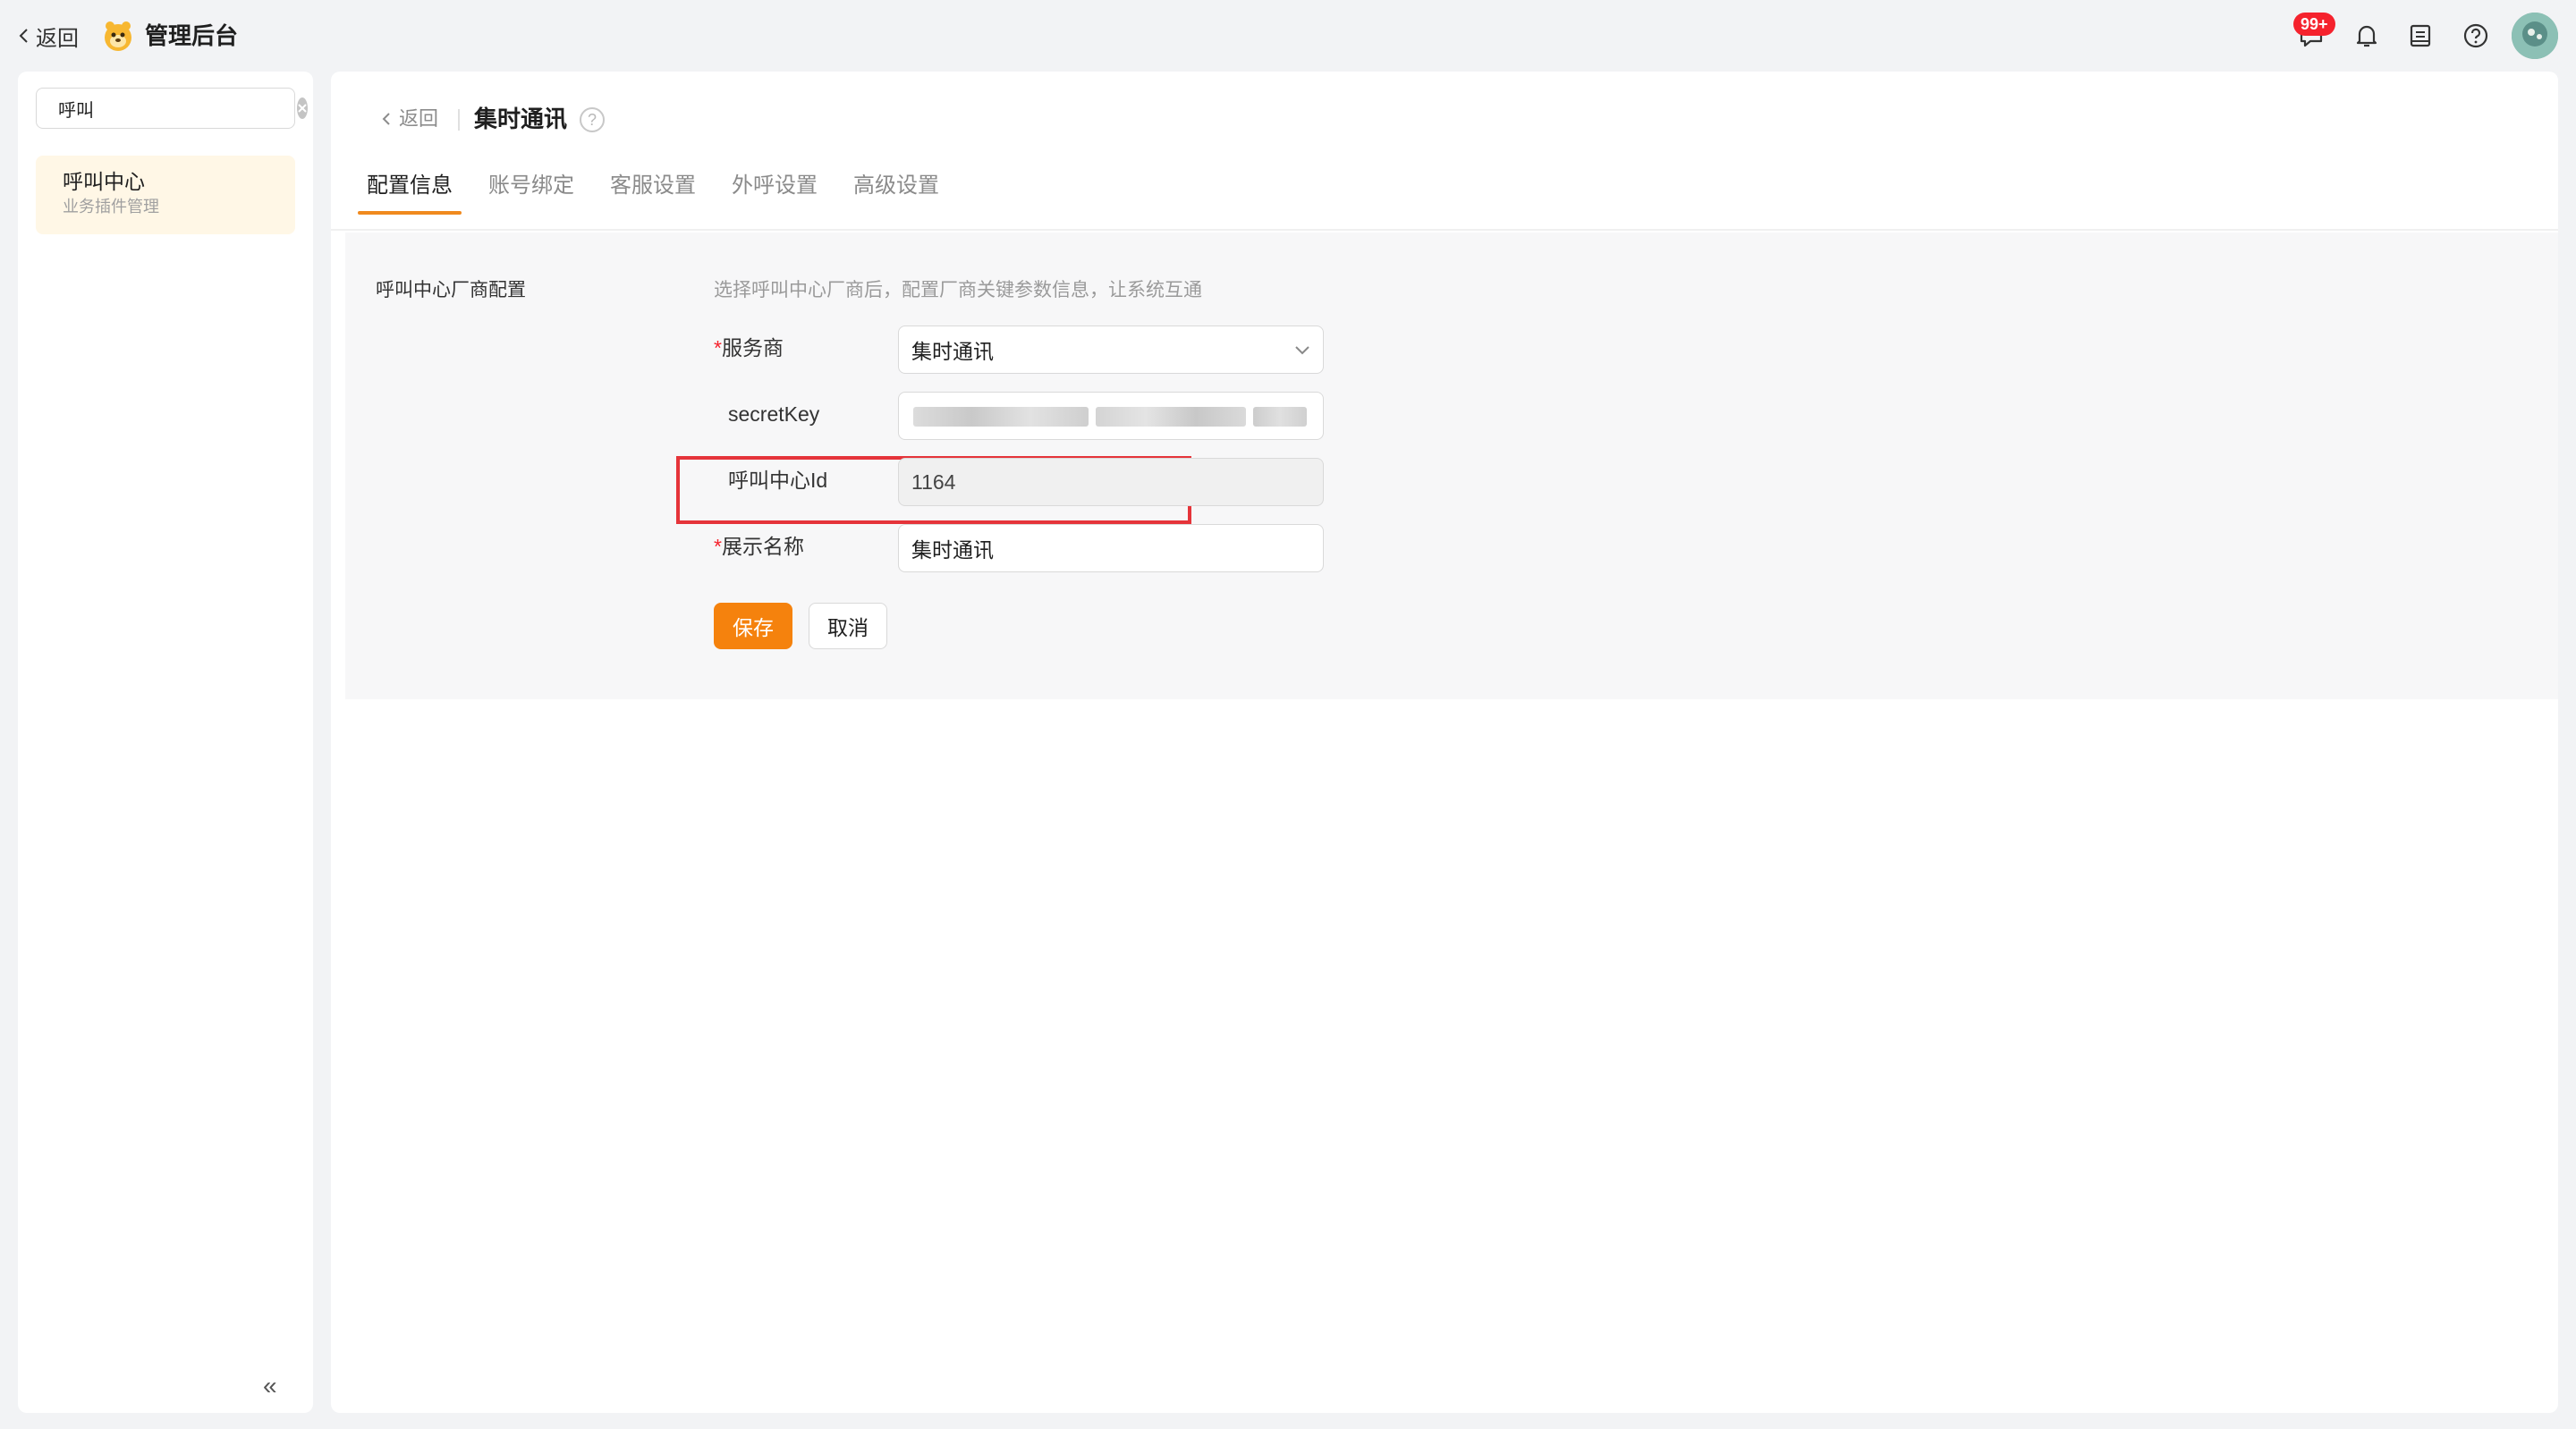 The width and height of the screenshot is (2576, 1429). Describe the element at coordinates (521, 119) in the screenshot. I see `page-title: 集时通讯` at that location.